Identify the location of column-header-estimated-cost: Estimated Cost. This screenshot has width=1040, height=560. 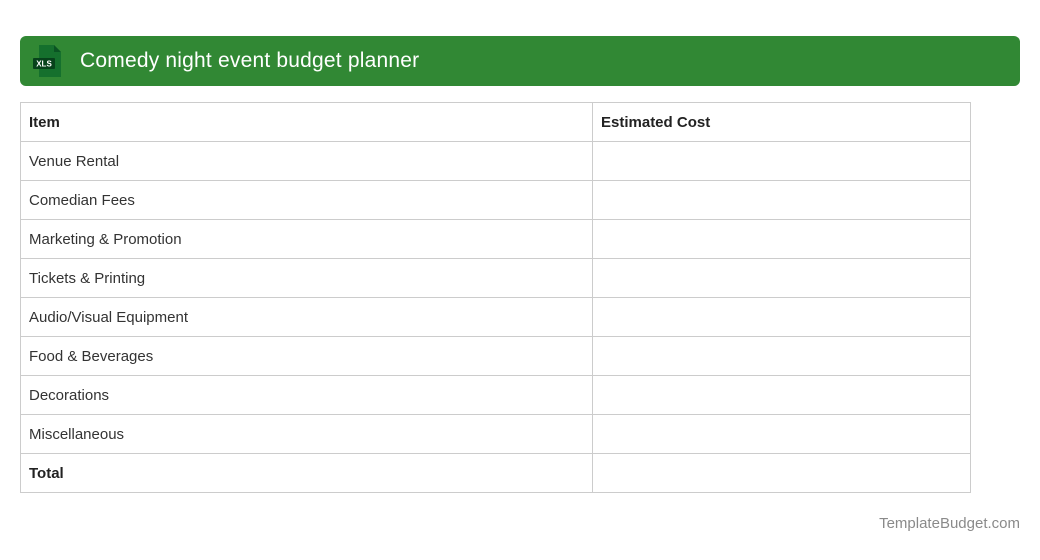
(781, 122).